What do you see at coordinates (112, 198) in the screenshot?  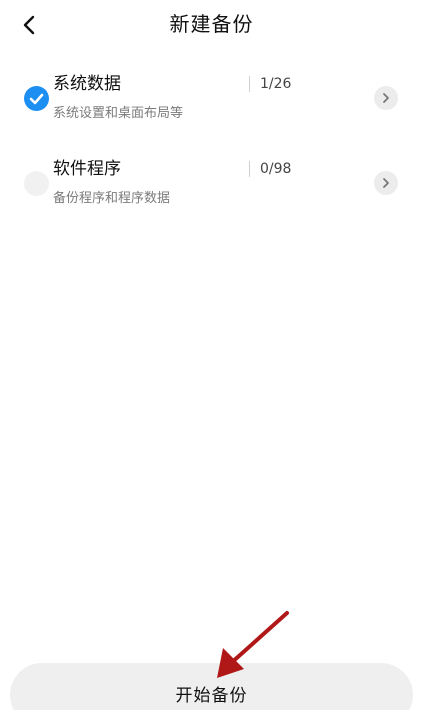 I see `item-description: 备份程序和程序数据` at bounding box center [112, 198].